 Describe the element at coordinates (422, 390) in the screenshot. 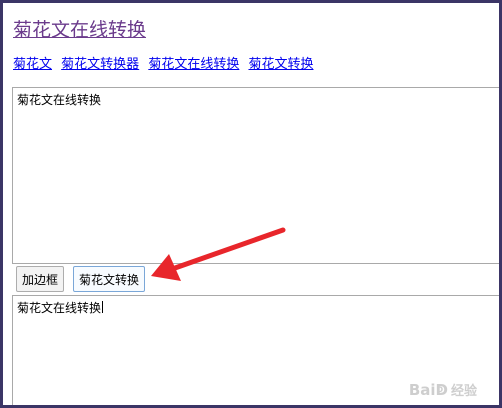

I see `watermark-brand: Bai` at that location.